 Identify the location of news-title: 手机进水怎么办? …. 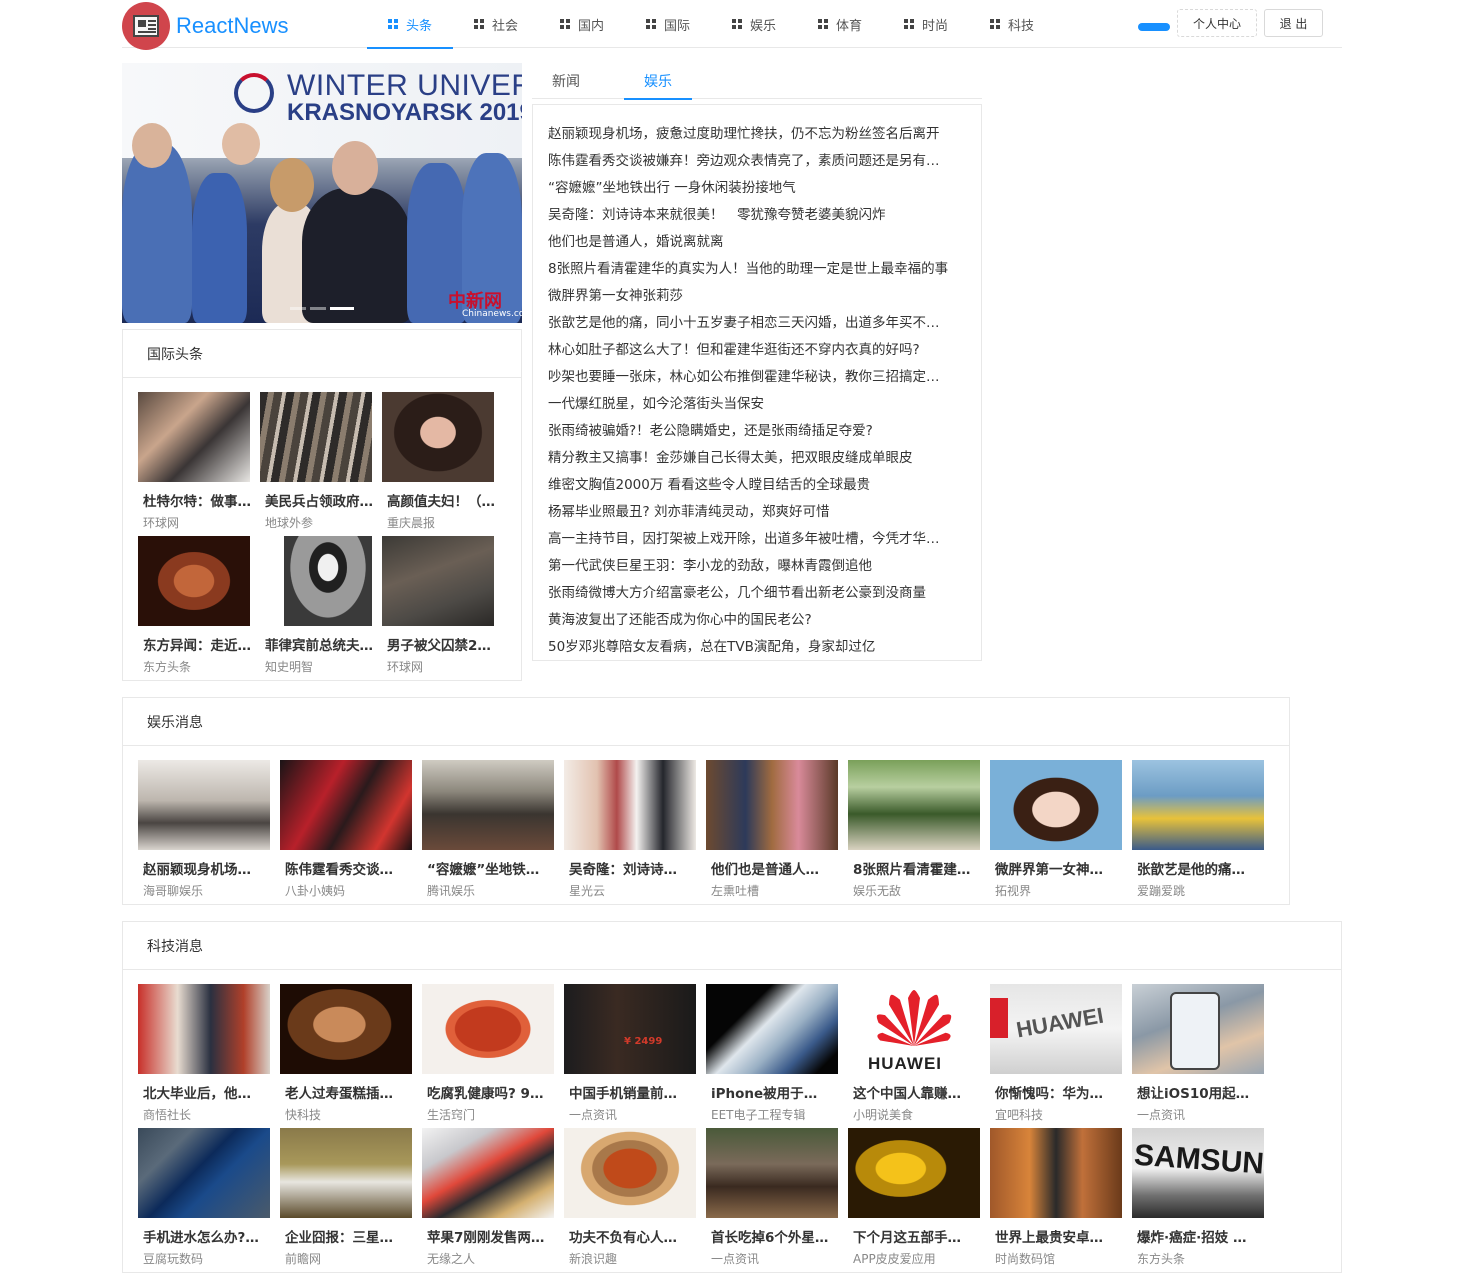
(200, 1236).